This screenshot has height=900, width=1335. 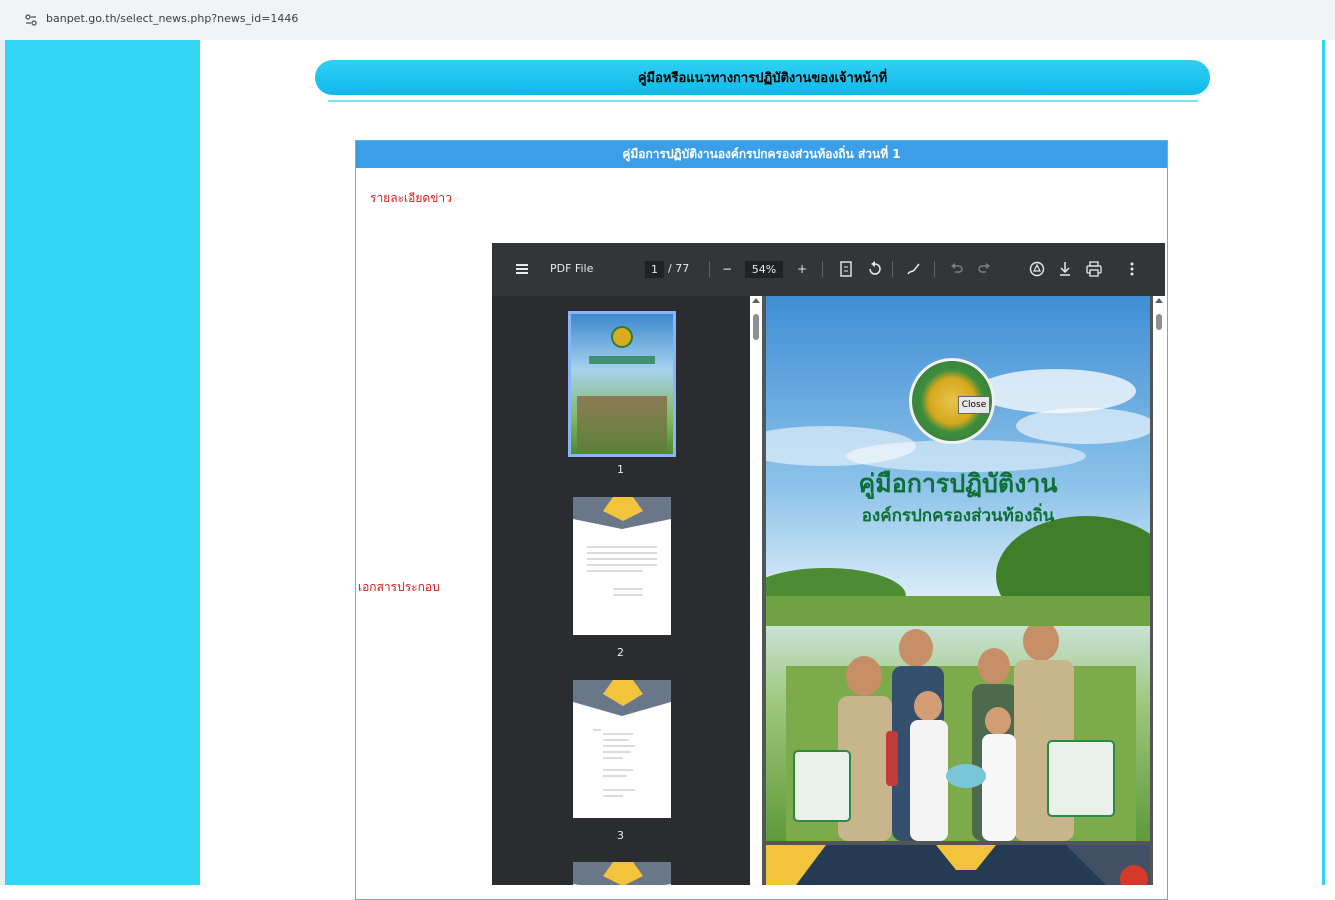 What do you see at coordinates (411, 198) in the screenshot?
I see `detail-label: รายละเอียดข่าว` at bounding box center [411, 198].